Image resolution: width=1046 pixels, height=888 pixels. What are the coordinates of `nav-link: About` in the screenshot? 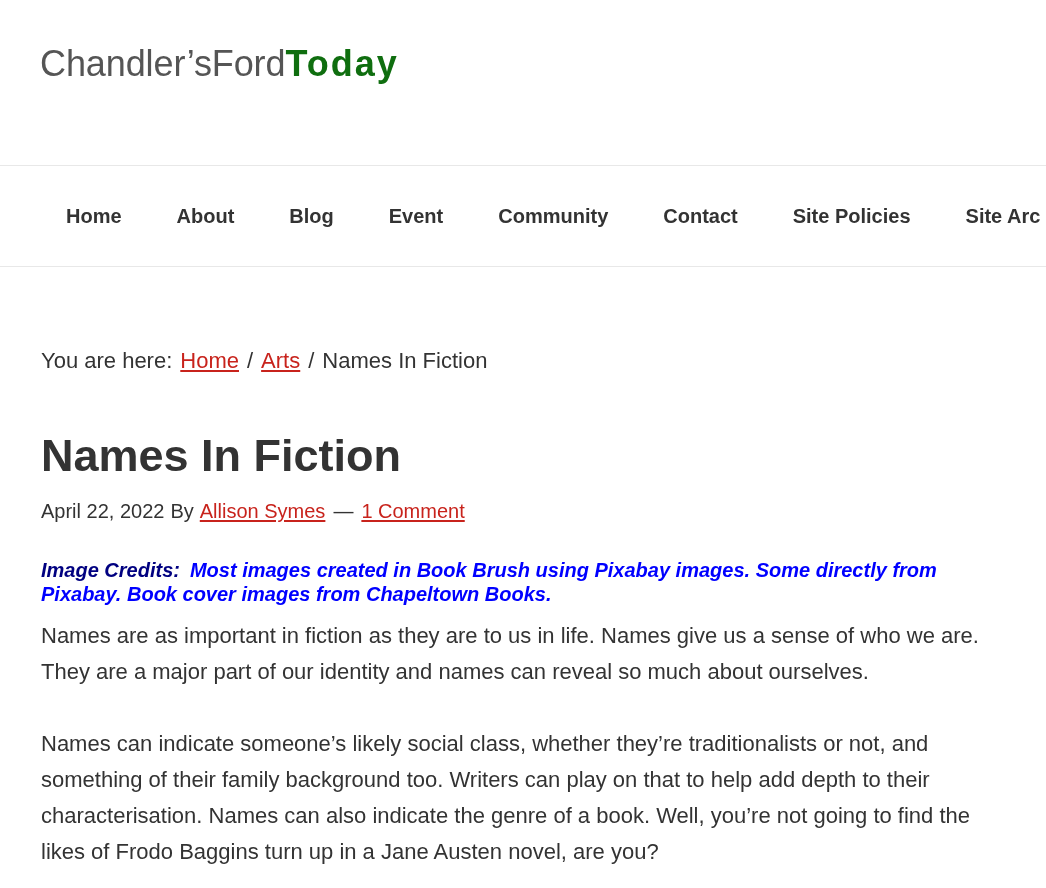 It's located at (205, 216).